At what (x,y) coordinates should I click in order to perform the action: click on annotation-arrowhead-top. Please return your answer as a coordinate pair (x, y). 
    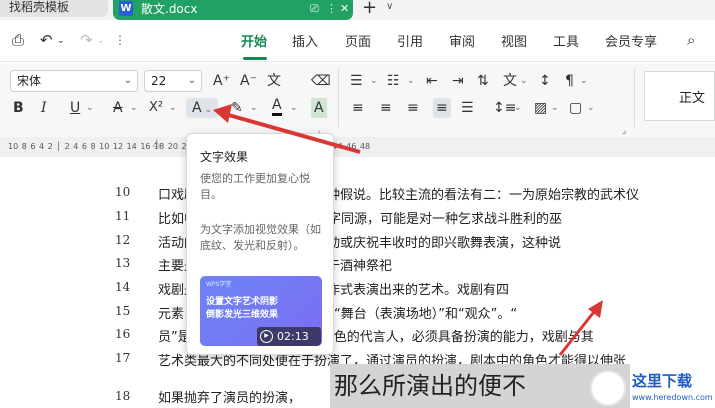
    Looking at the image, I should click on (222, 113).